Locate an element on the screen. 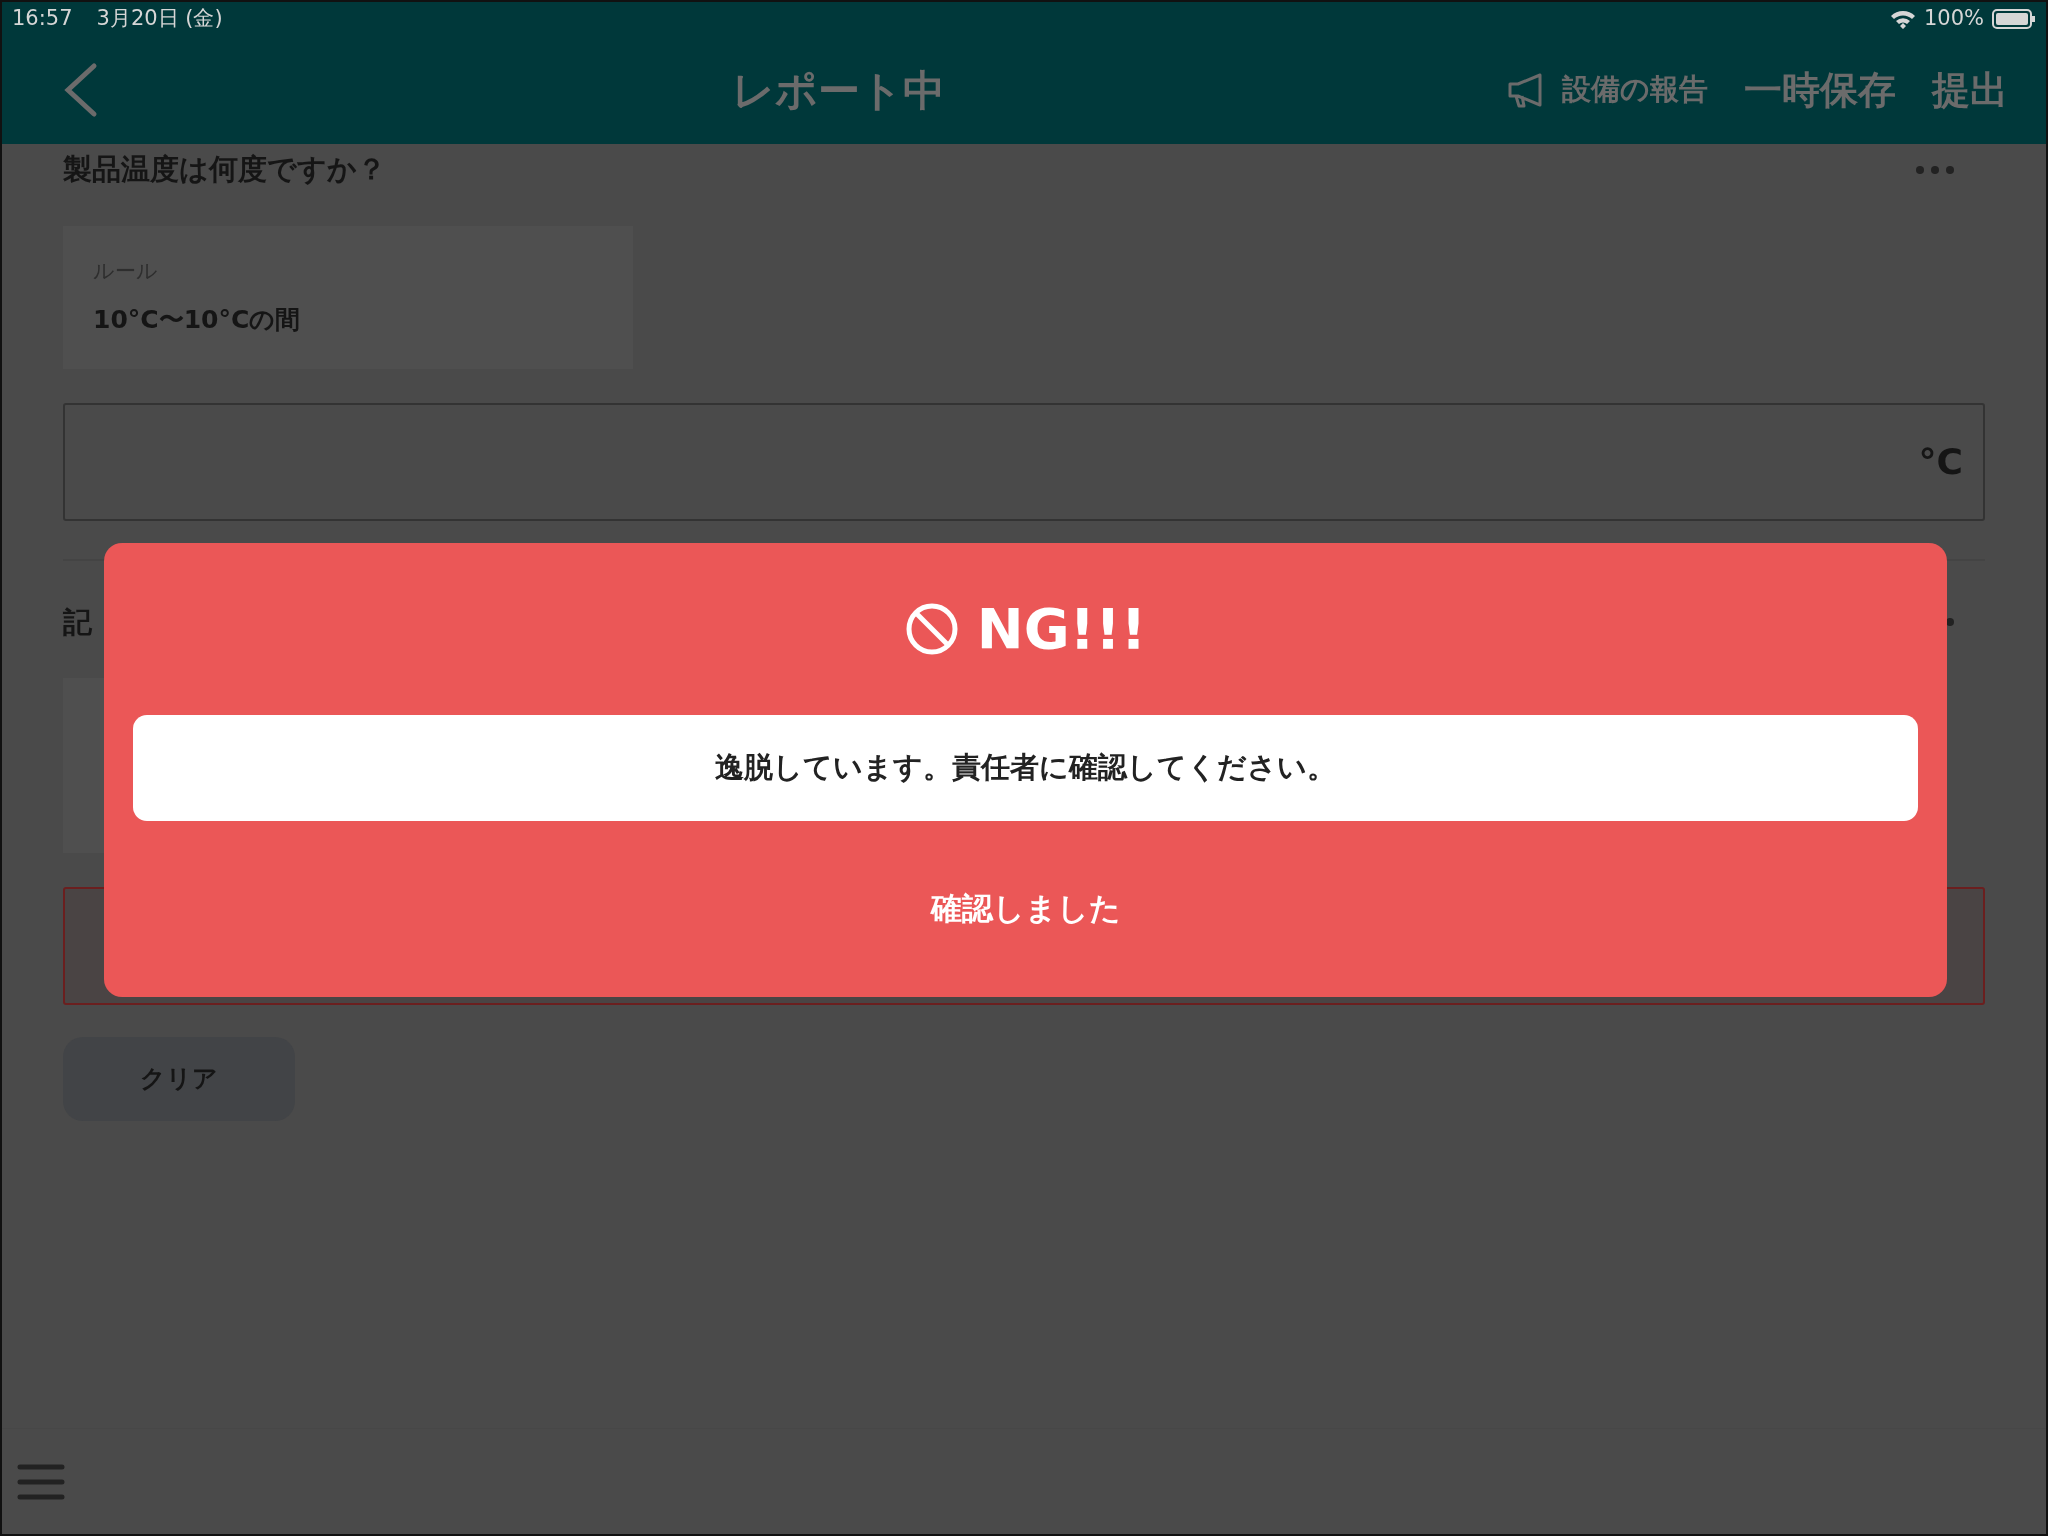 This screenshot has height=1536, width=2048. confirm-button: 確認しました is located at coordinates (1025, 908).